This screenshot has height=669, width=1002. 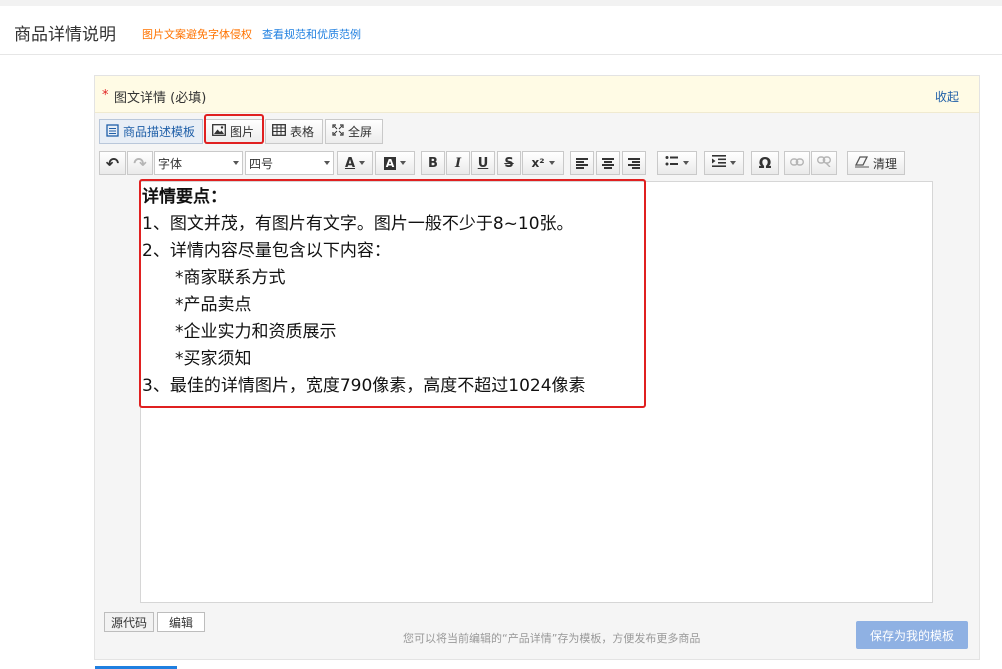 I want to click on tab-source-code: 源代码, so click(x=129, y=622).